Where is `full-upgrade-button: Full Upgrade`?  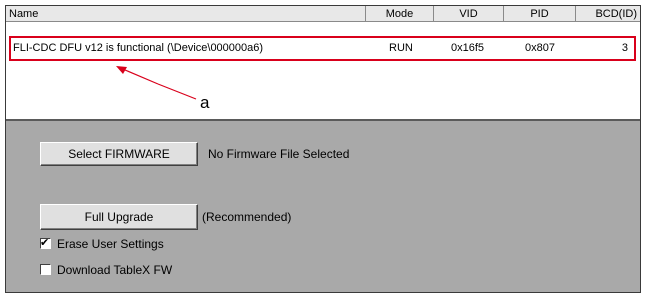
full-upgrade-button: Full Upgrade is located at coordinates (119, 217).